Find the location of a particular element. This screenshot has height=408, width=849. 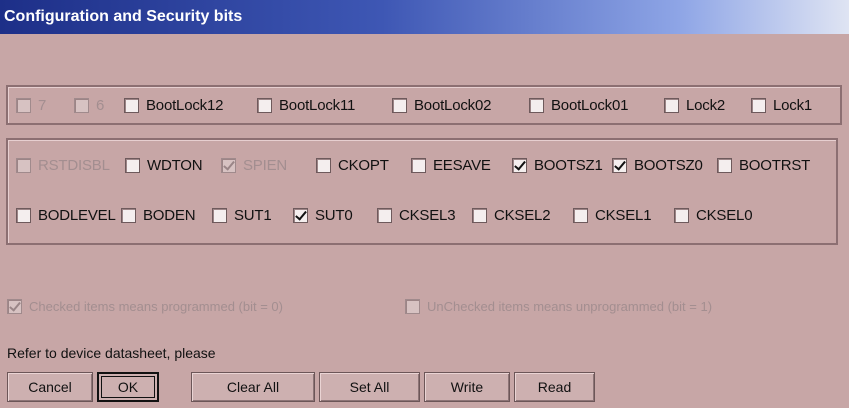

checkbox-sut1 is located at coordinates (219, 215).